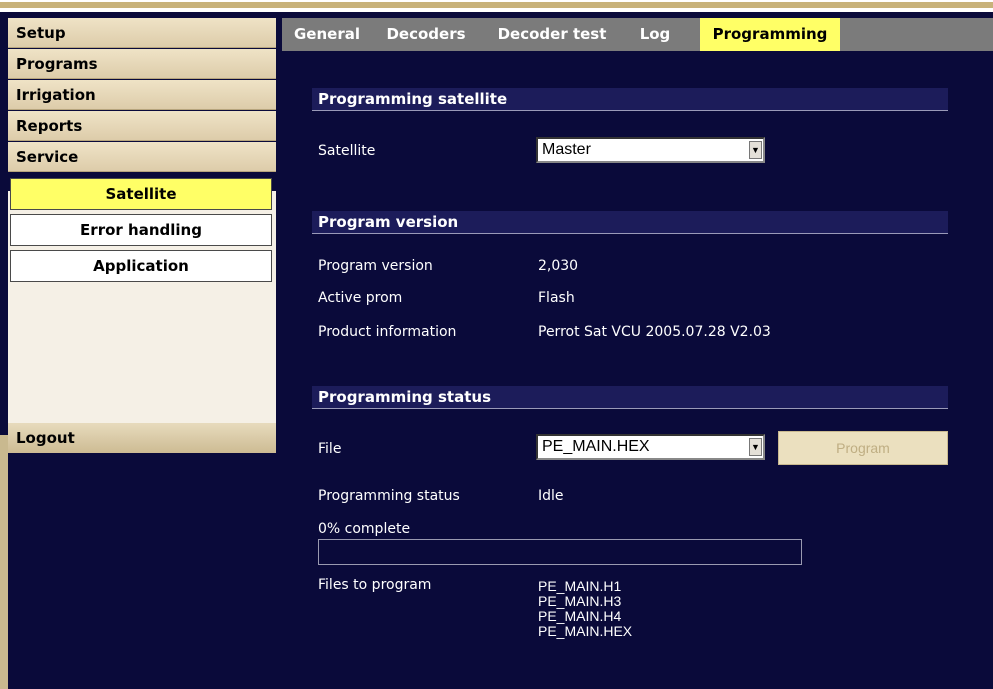  Describe the element at coordinates (360, 298) in the screenshot. I see `active-prom-label: Active prom` at that location.